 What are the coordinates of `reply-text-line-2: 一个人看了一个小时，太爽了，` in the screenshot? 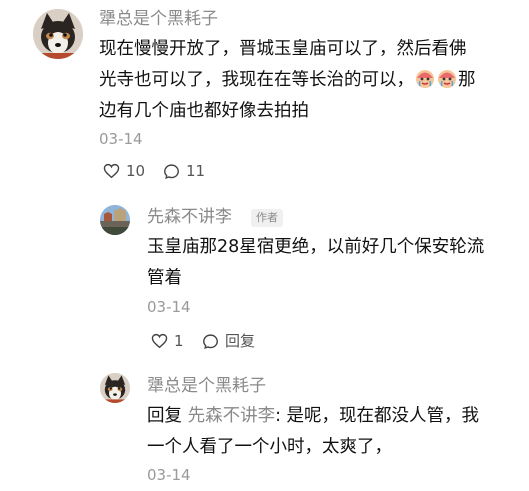 It's located at (269, 447).